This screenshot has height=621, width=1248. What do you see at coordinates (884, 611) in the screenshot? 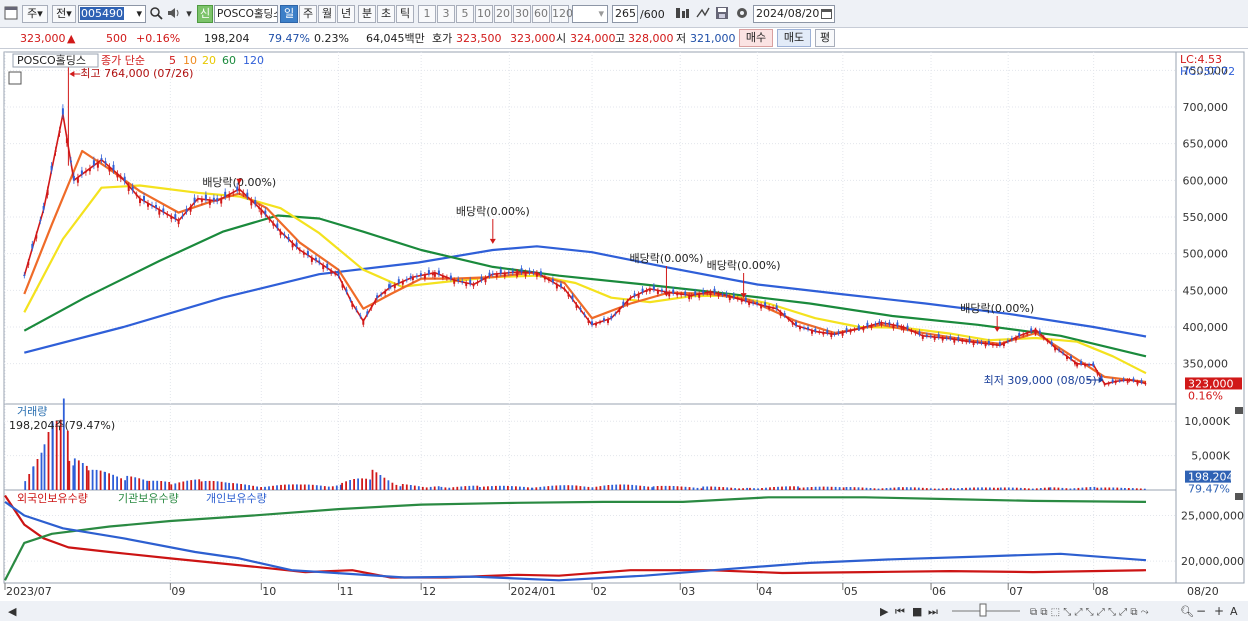
I see `scroll-right-icon: ▶` at bounding box center [884, 611].